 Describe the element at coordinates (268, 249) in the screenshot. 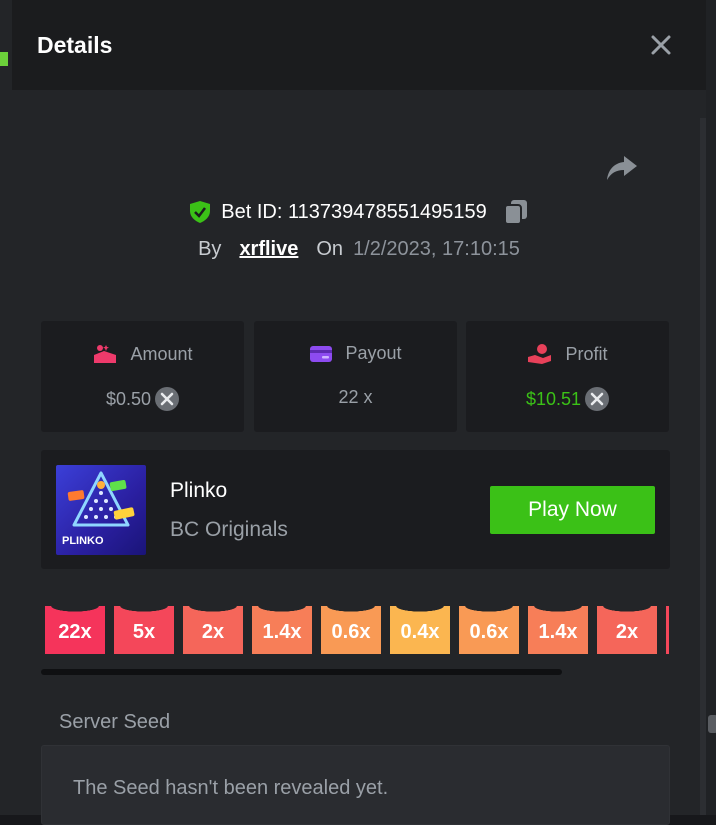

I see `username-link: xrflive` at that location.